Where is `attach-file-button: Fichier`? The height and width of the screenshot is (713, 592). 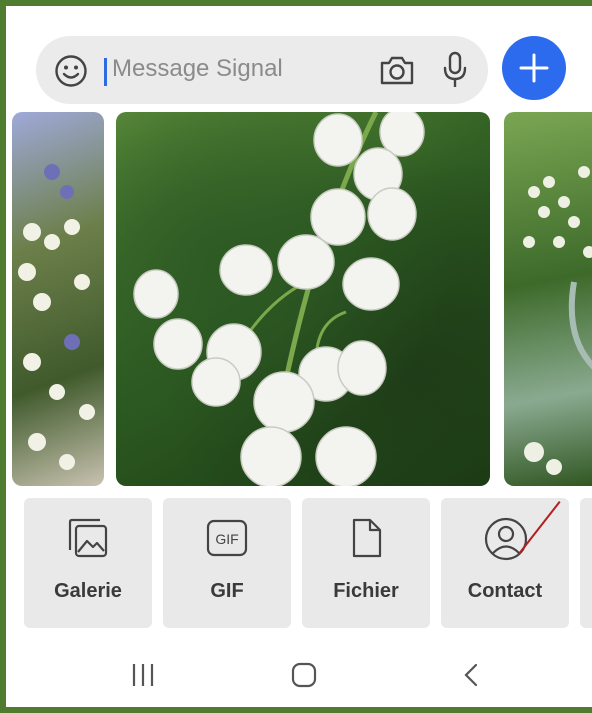 attach-file-button: Fichier is located at coordinates (366, 563).